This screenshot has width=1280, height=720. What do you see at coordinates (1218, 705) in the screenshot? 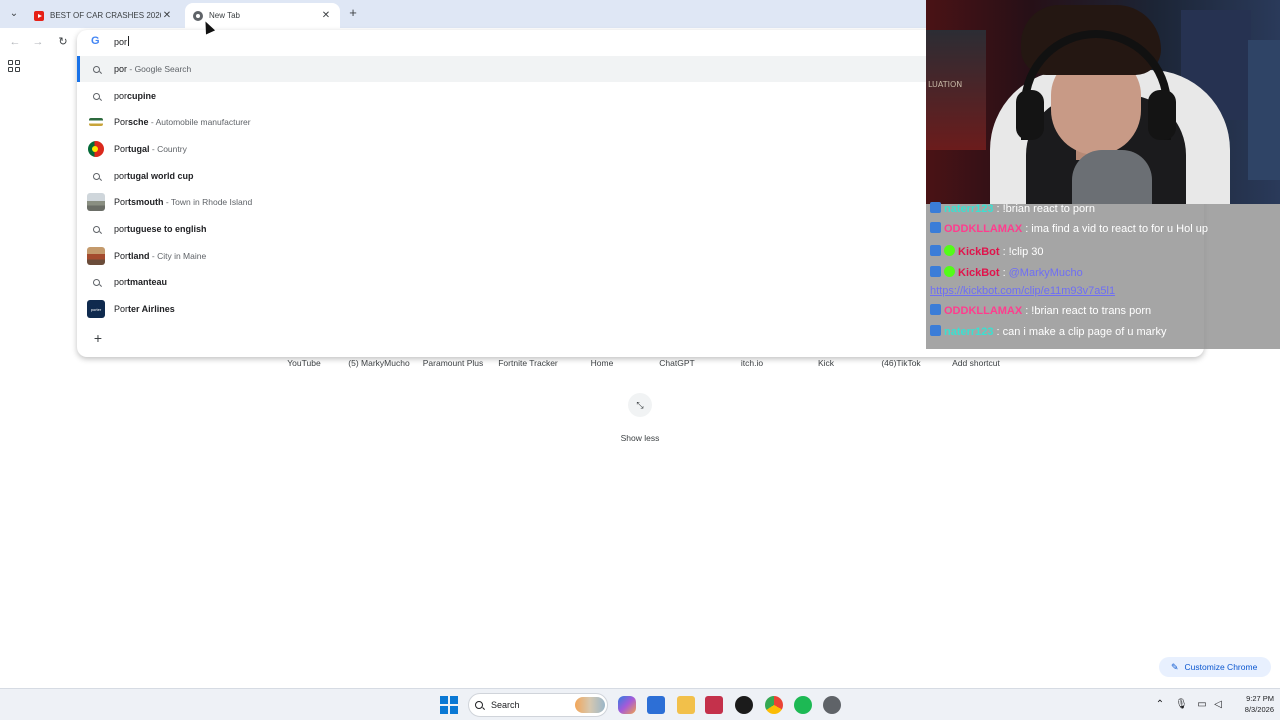
I see `volume-icon: ◁` at bounding box center [1218, 705].